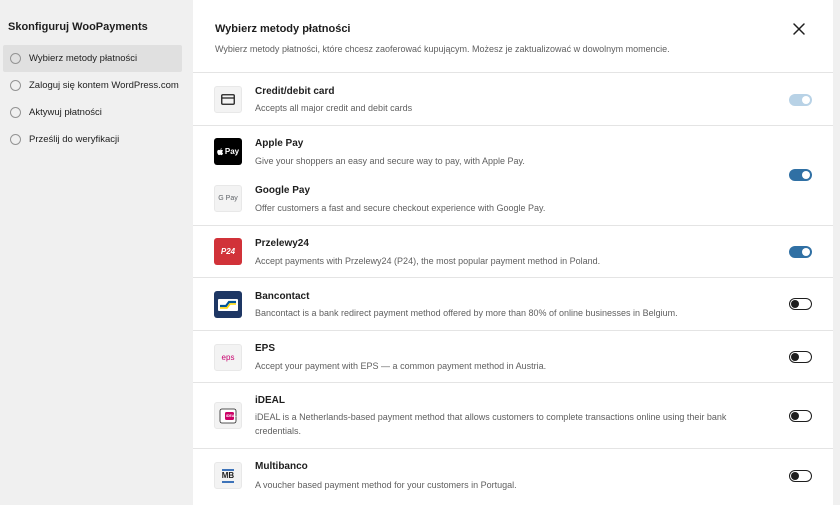 Image resolution: width=840 pixels, height=505 pixels. What do you see at coordinates (800, 476) in the screenshot?
I see `multibanco-toggle` at bounding box center [800, 476].